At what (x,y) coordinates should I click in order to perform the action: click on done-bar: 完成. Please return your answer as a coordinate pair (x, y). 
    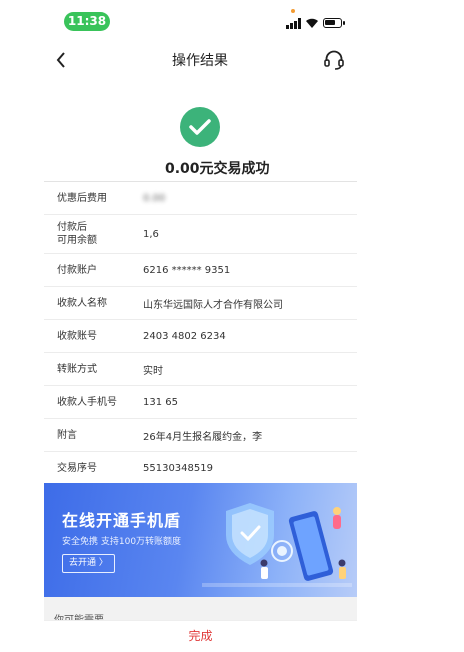
    Looking at the image, I should click on (200, 636).